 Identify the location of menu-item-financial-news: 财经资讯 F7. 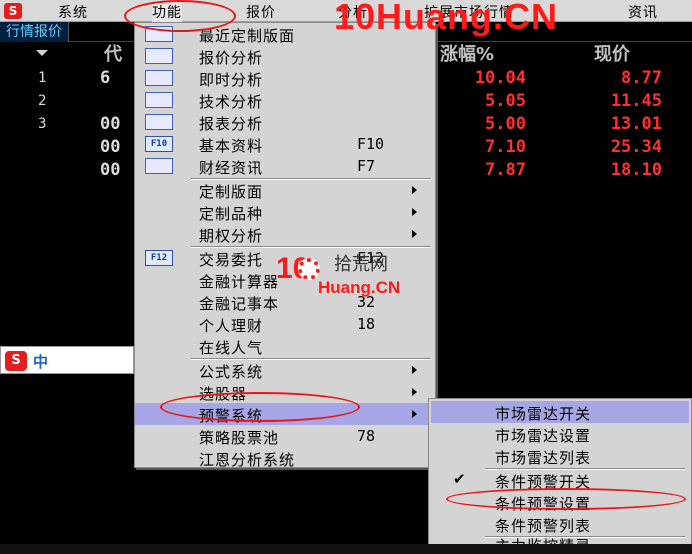
(285, 166).